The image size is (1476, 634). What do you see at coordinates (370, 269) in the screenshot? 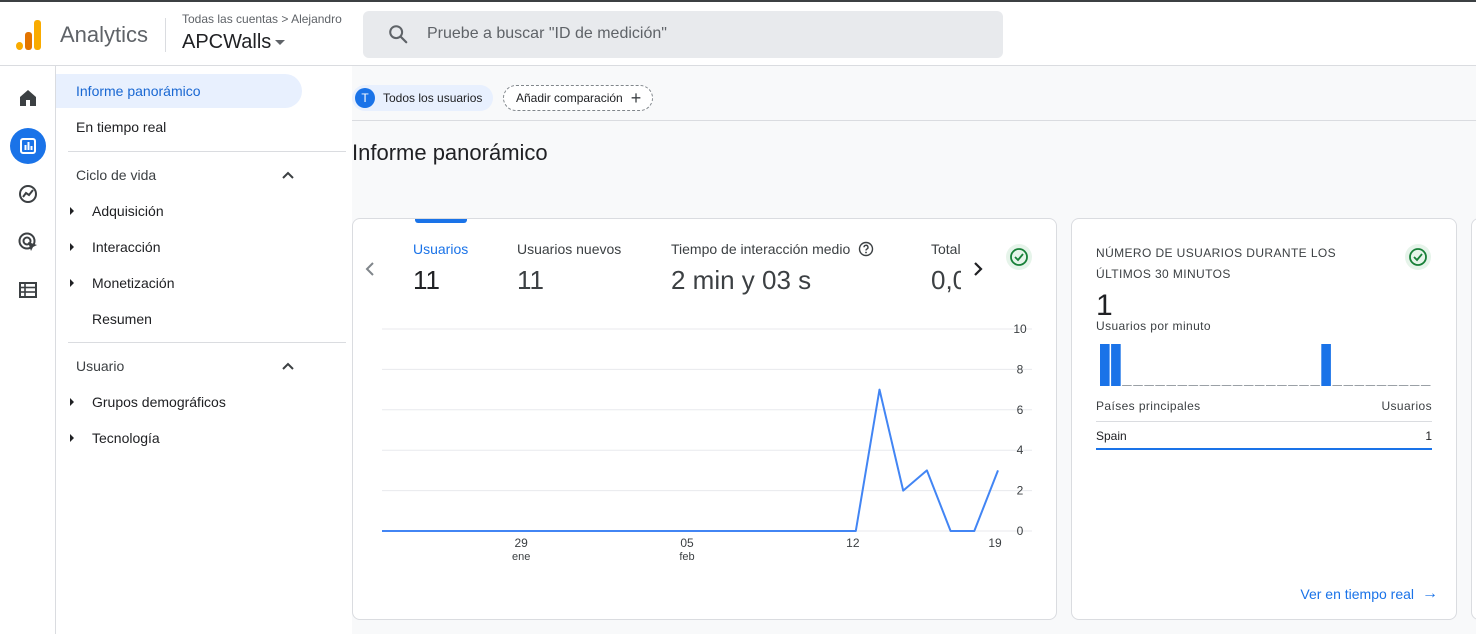
I see `chevron-left-icon` at bounding box center [370, 269].